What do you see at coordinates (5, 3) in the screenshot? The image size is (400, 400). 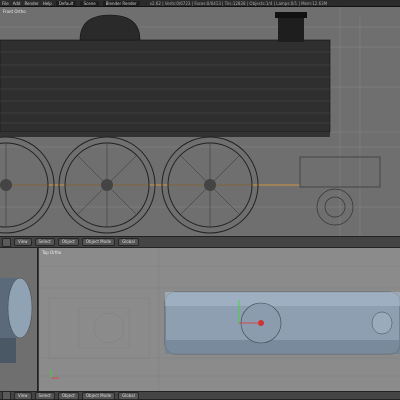 I see `menu-file: File` at bounding box center [5, 3].